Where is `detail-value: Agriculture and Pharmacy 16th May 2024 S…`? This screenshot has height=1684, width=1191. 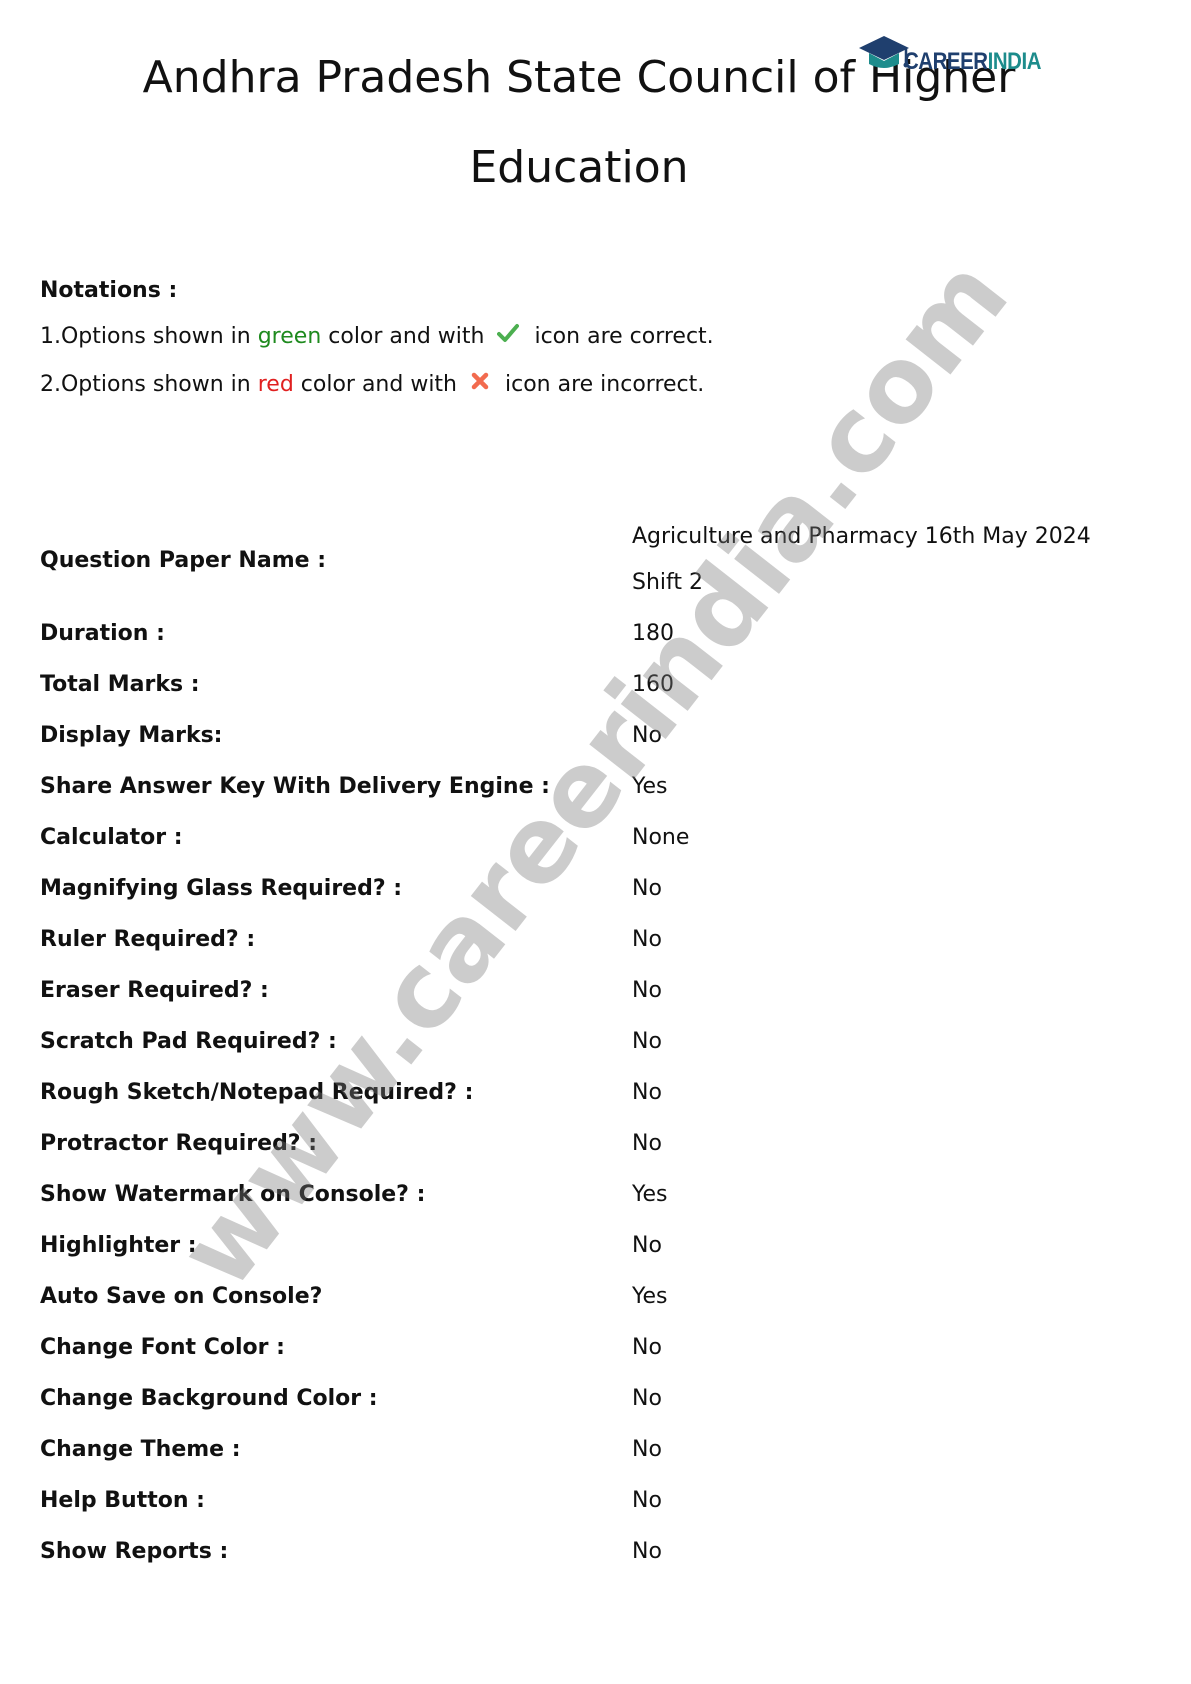 detail-value: Agriculture and Pharmacy 16th May 2024 S… is located at coordinates (861, 559).